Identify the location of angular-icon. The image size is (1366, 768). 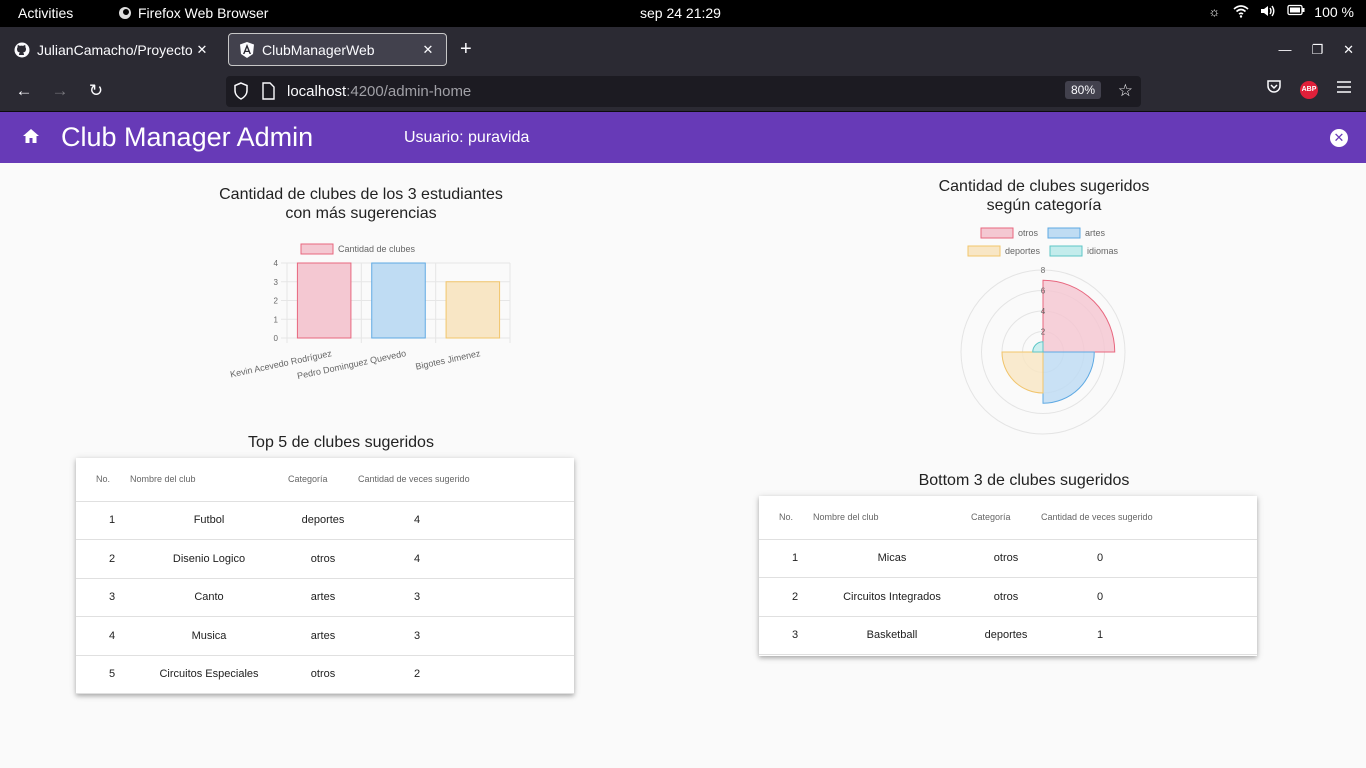
(247, 49).